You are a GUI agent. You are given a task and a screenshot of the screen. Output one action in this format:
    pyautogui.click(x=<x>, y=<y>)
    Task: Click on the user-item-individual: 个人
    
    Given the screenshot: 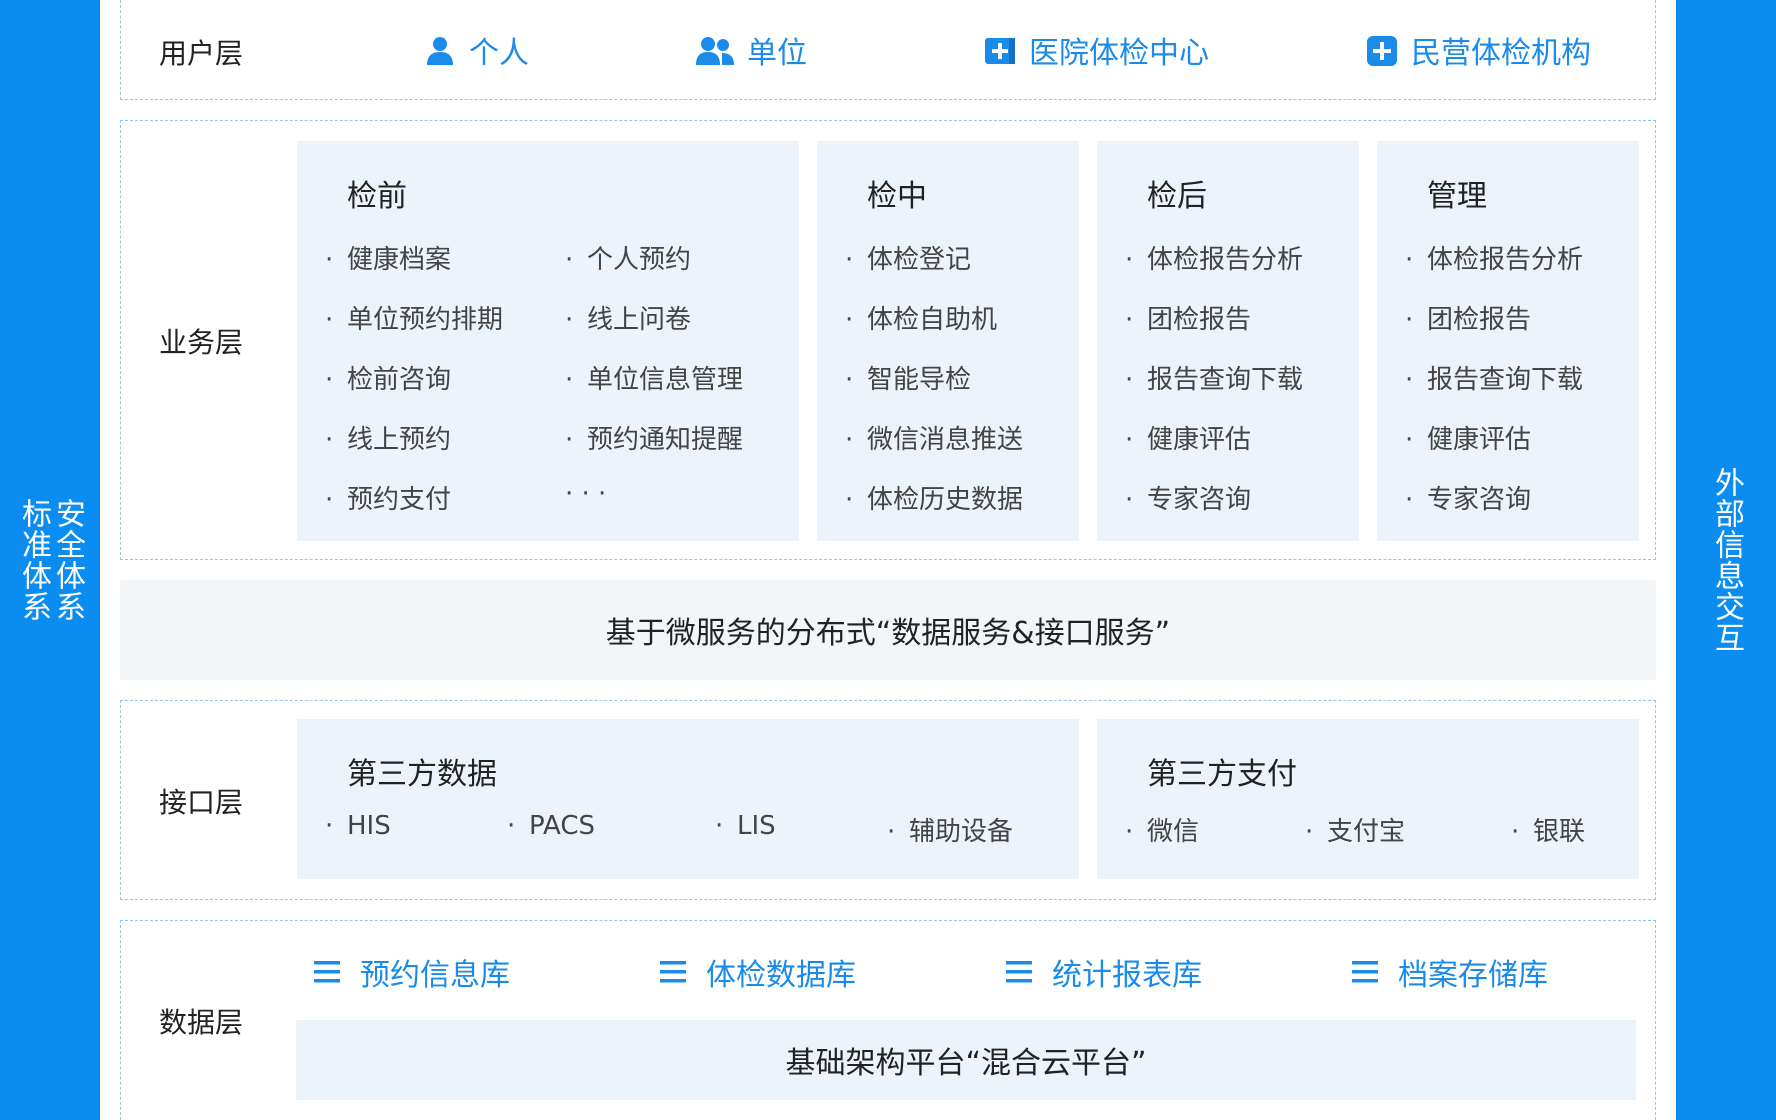 What is the action you would take?
    pyautogui.click(x=476, y=50)
    